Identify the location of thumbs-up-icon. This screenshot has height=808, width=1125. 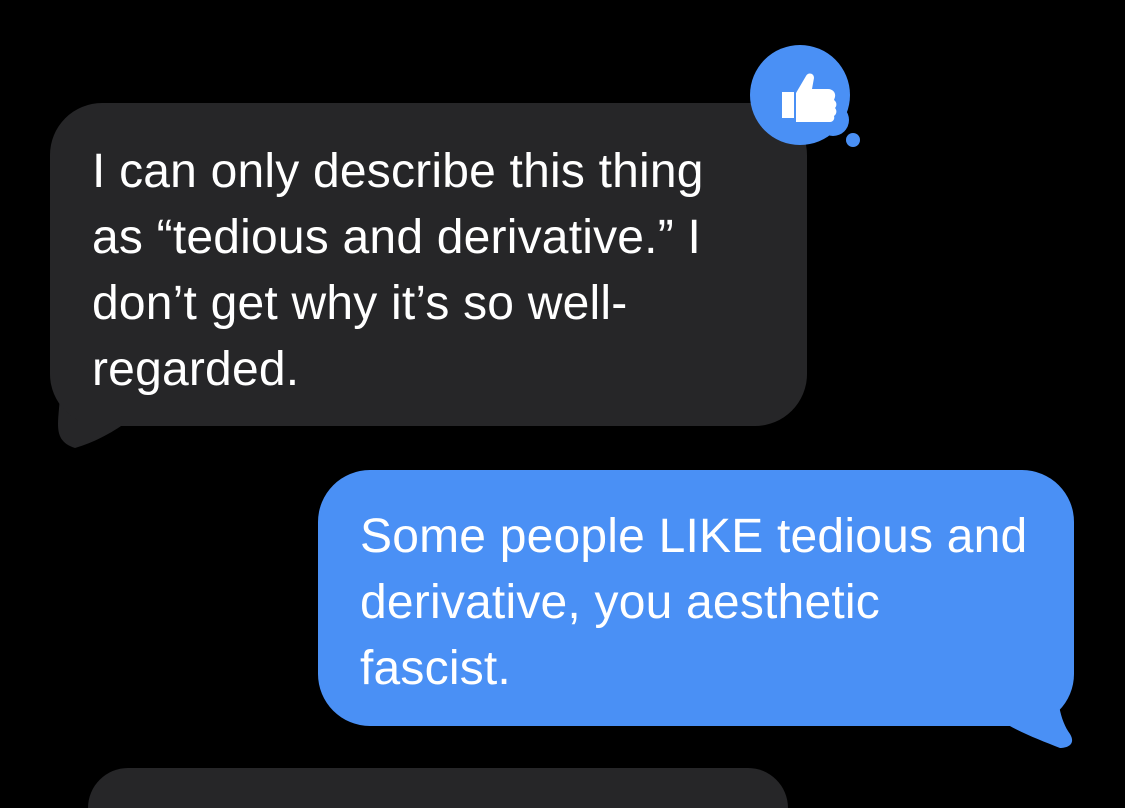
(805, 100).